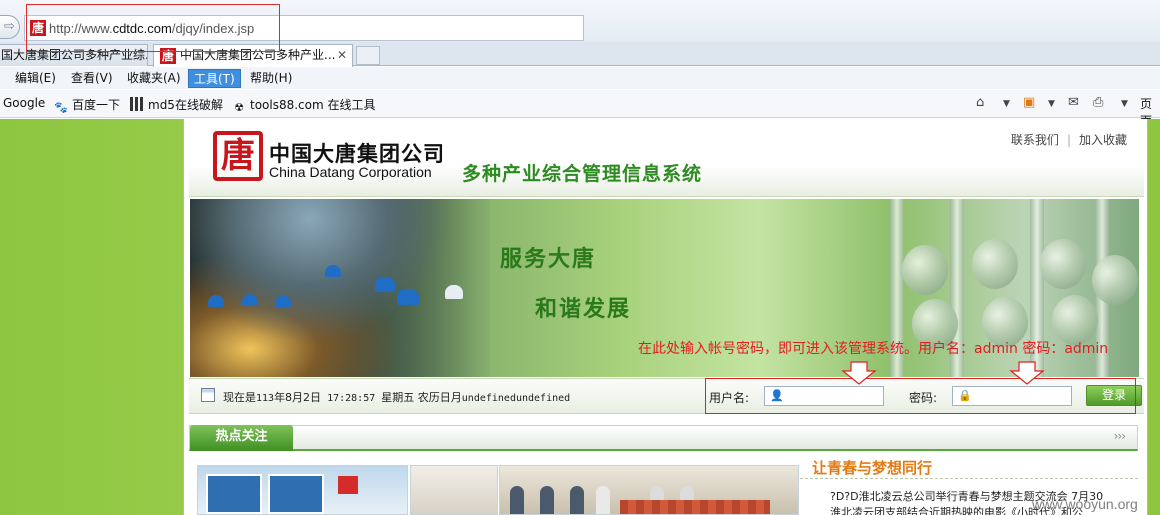 Image resolution: width=1160 pixels, height=515 pixels. I want to click on system-title: 多种产业综合管理信息系统, so click(582, 174).